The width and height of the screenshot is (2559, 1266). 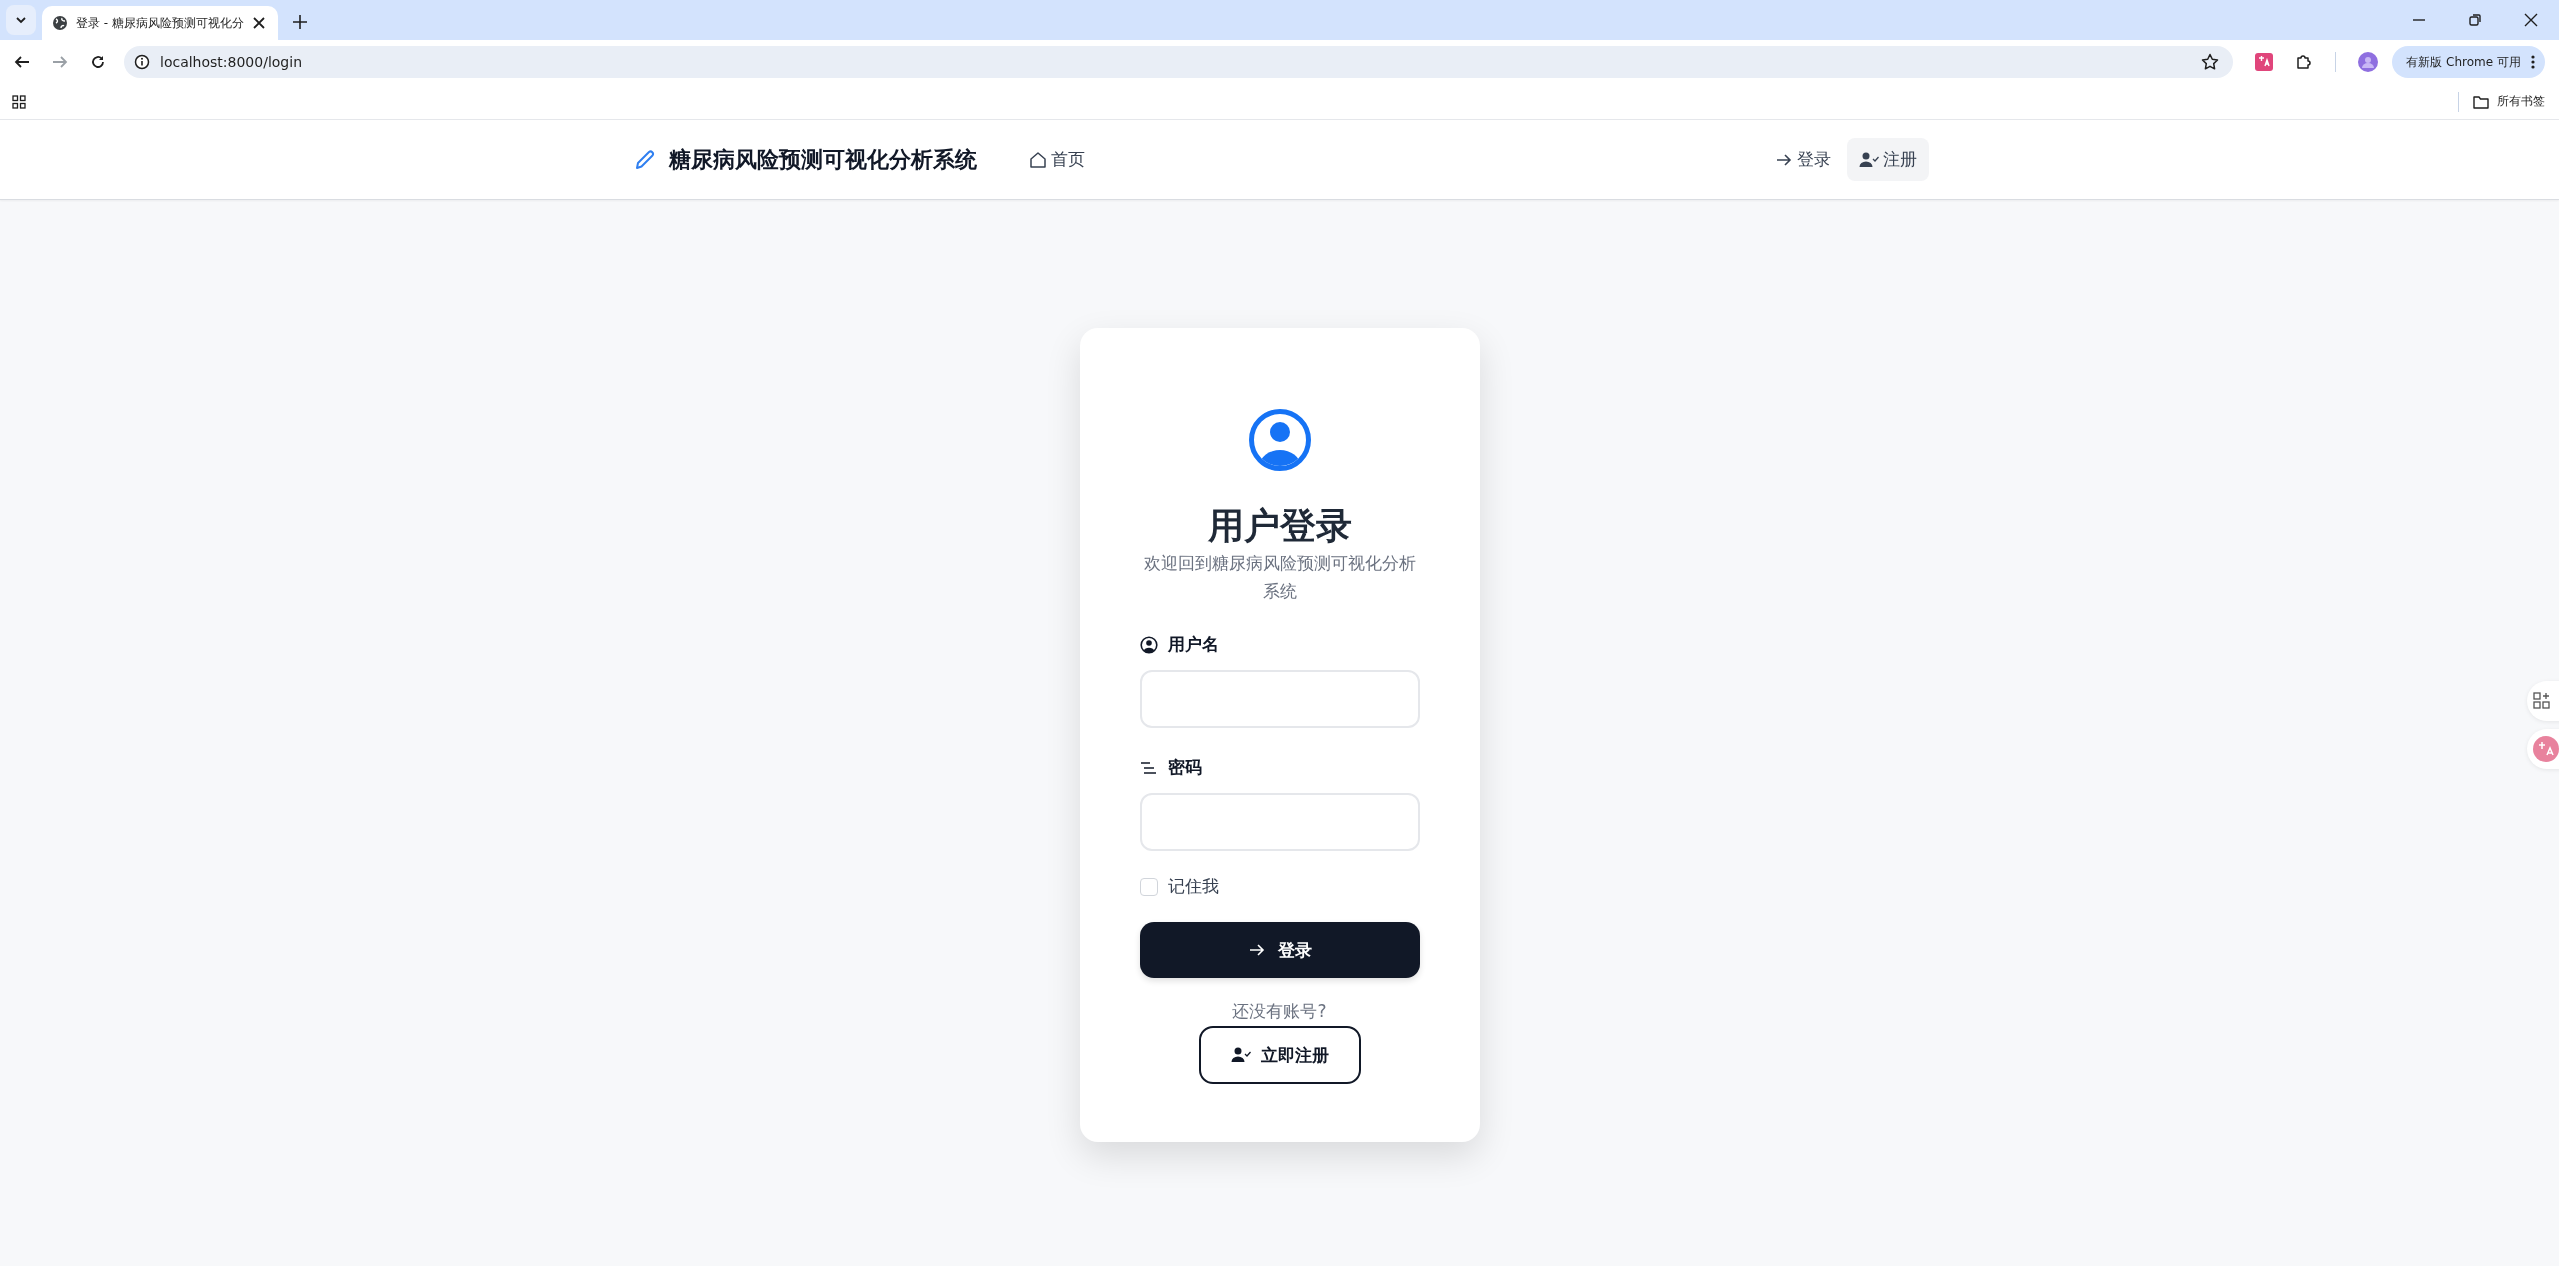 What do you see at coordinates (60, 62) in the screenshot?
I see `forward-icon` at bounding box center [60, 62].